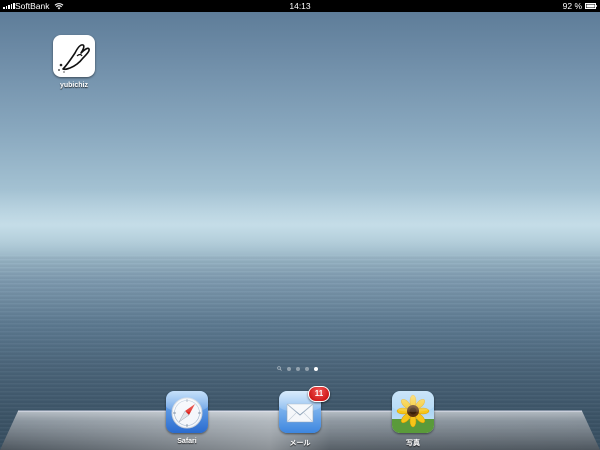 The height and width of the screenshot is (450, 600). What do you see at coordinates (74, 56) in the screenshot?
I see `yubichiz-hand-icon` at bounding box center [74, 56].